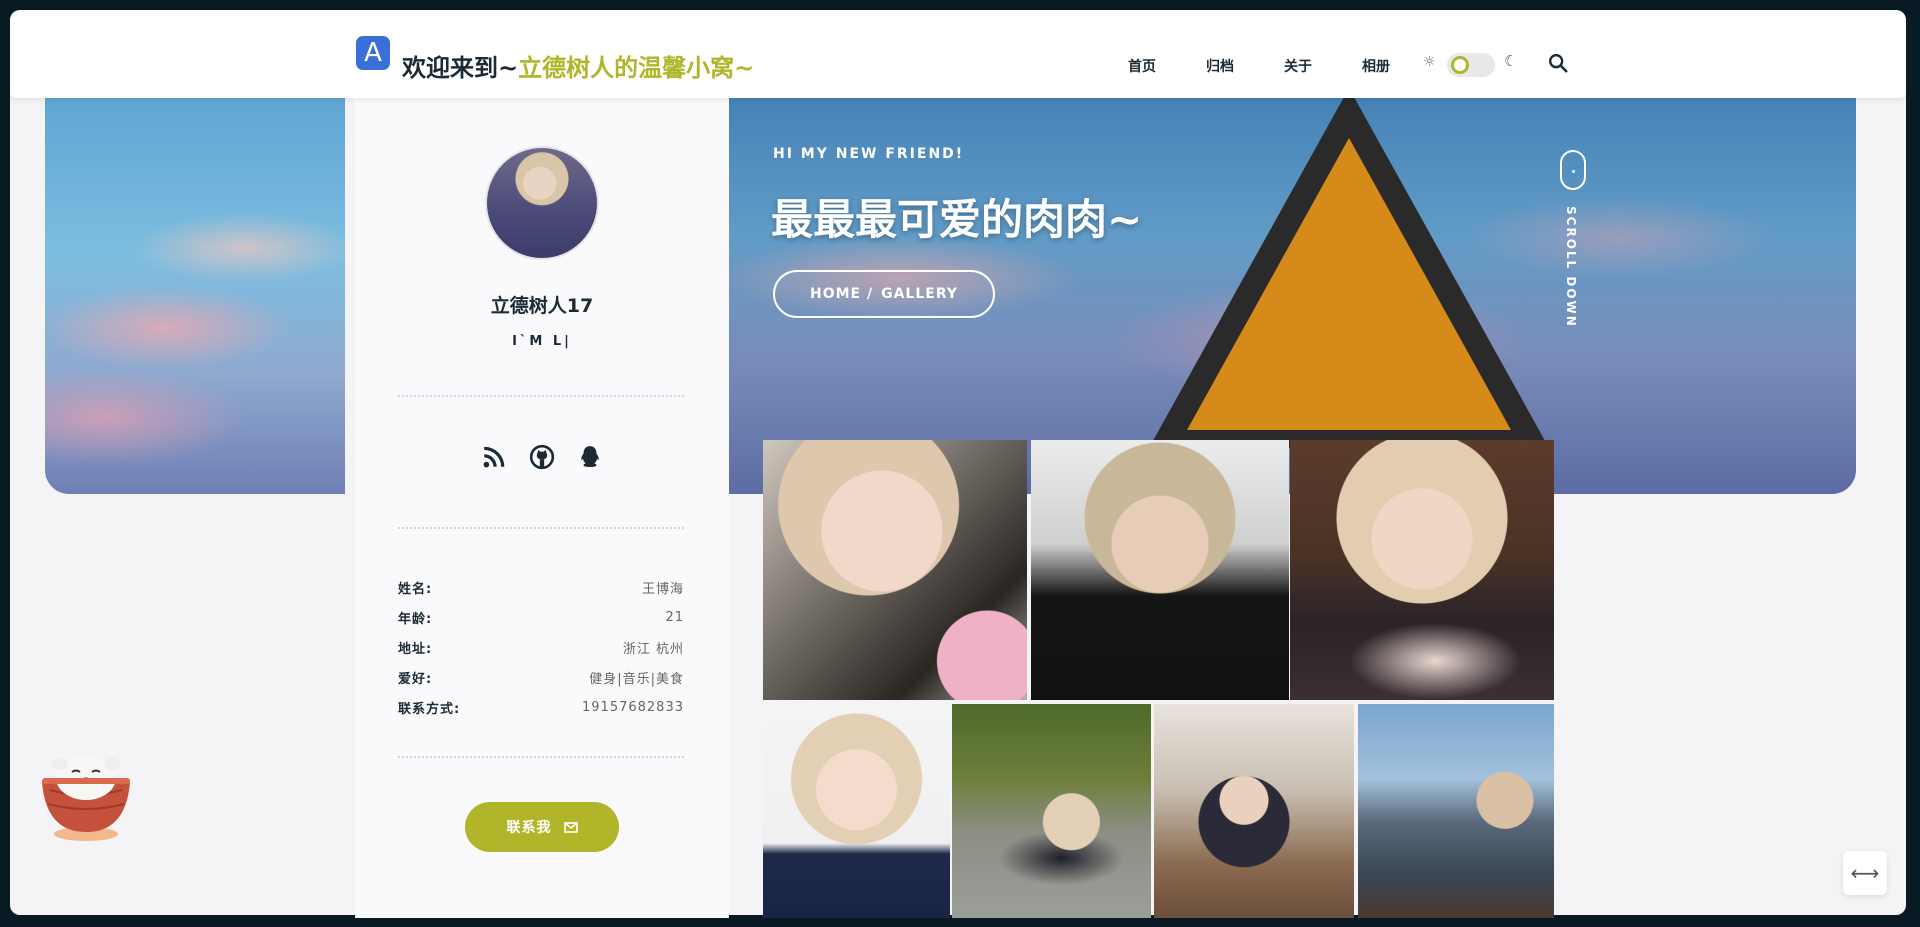 This screenshot has width=1920, height=927. Describe the element at coordinates (86, 789) in the screenshot. I see `mascot-image` at that location.